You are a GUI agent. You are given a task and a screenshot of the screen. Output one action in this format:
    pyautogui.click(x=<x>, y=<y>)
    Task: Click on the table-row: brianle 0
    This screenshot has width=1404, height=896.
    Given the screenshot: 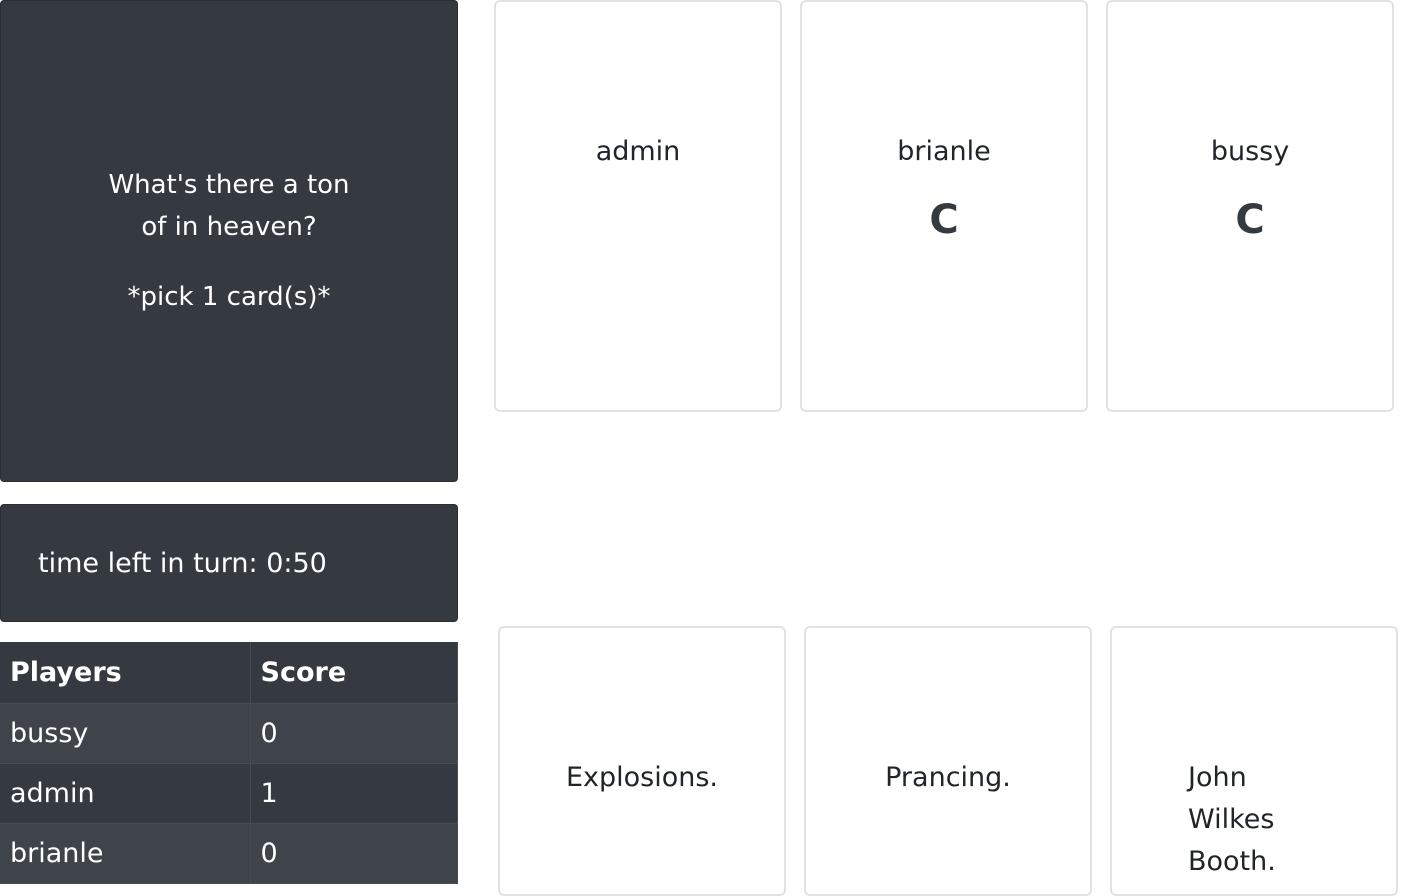 What is the action you would take?
    pyautogui.click(x=229, y=853)
    